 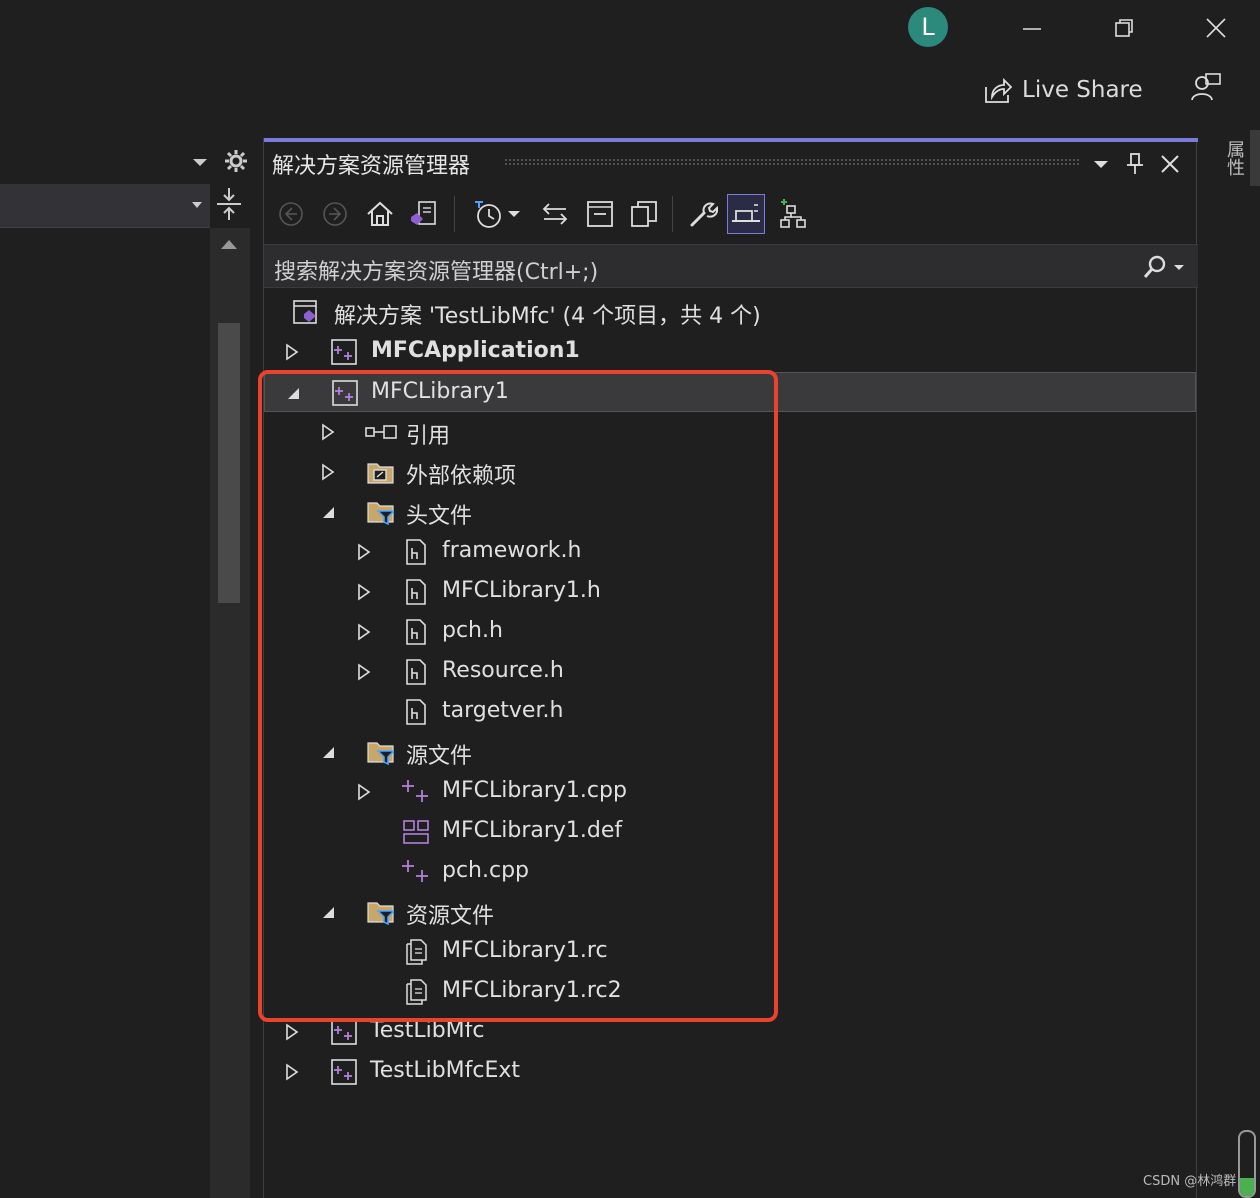 I want to click on tree-item-file: MFCLibrary1.def, so click(x=730, y=832).